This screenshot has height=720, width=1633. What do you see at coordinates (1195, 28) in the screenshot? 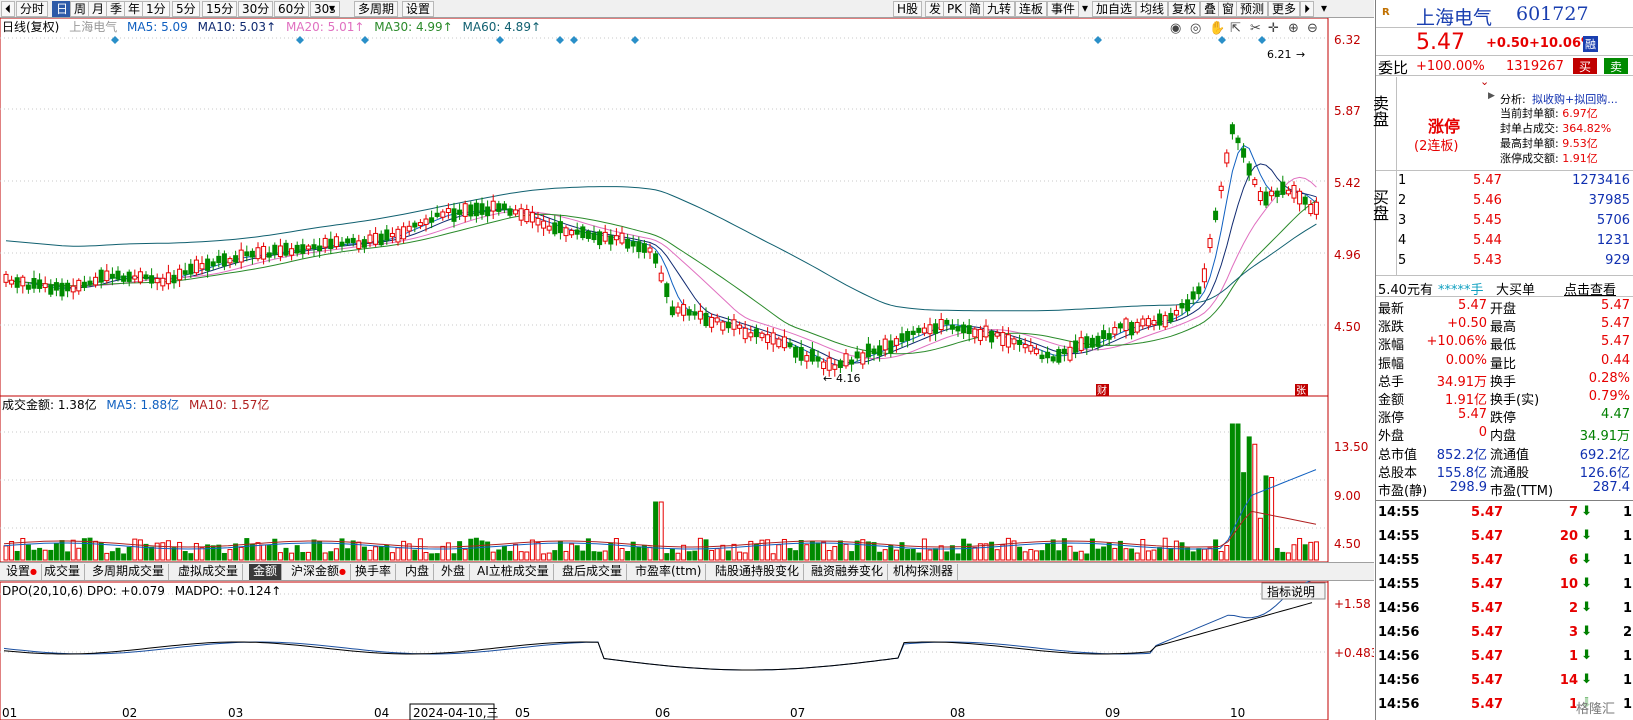
I see `ring-icon: ◎` at bounding box center [1195, 28].